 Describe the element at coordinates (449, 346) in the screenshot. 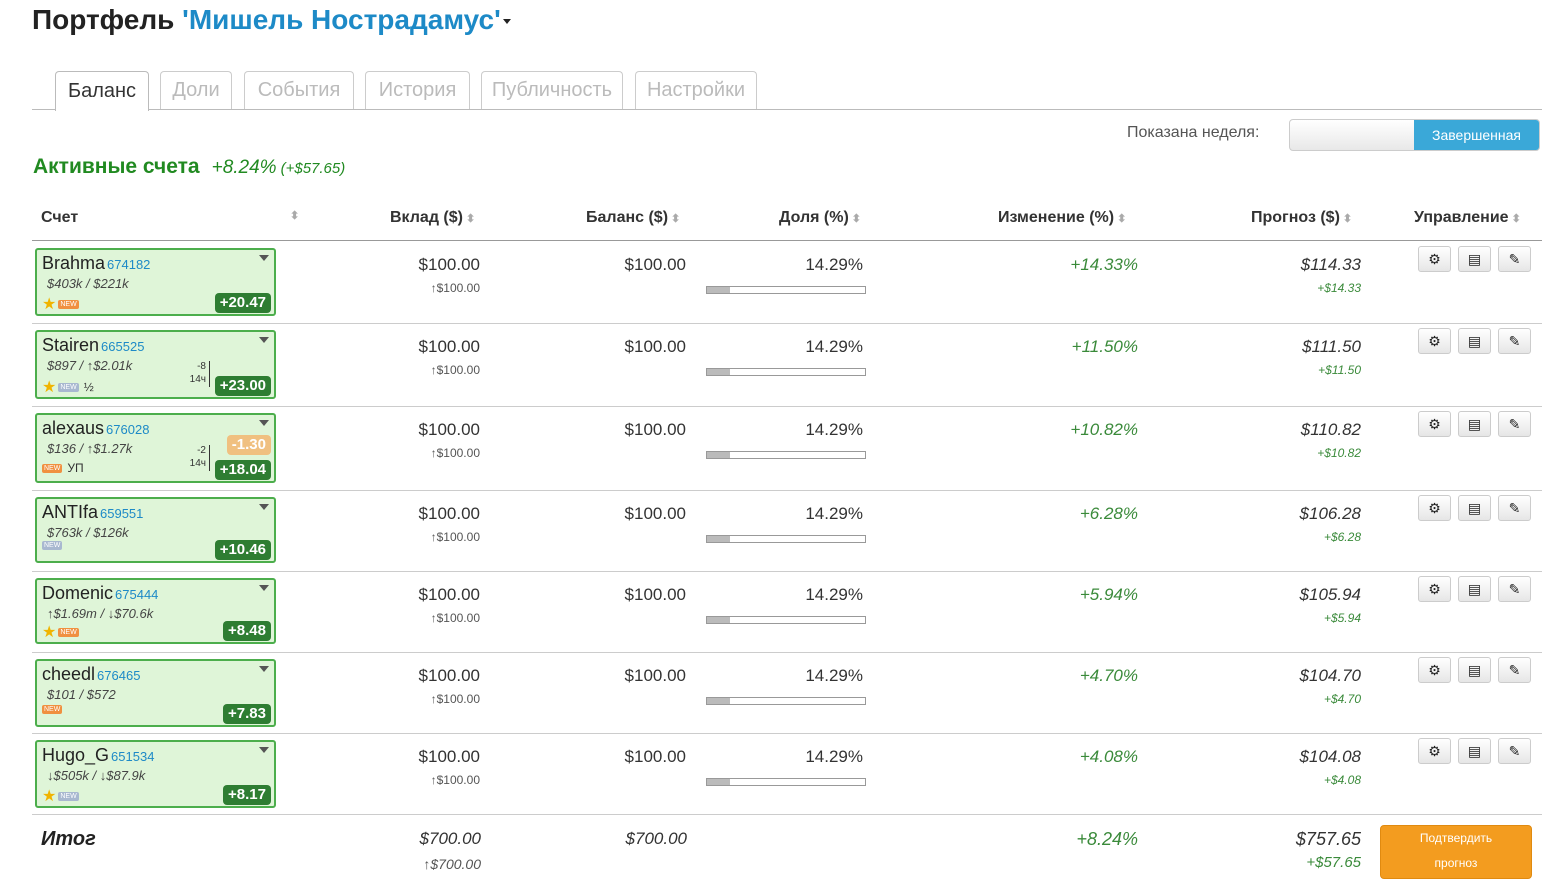

I see `deposit-value: $100.00` at that location.